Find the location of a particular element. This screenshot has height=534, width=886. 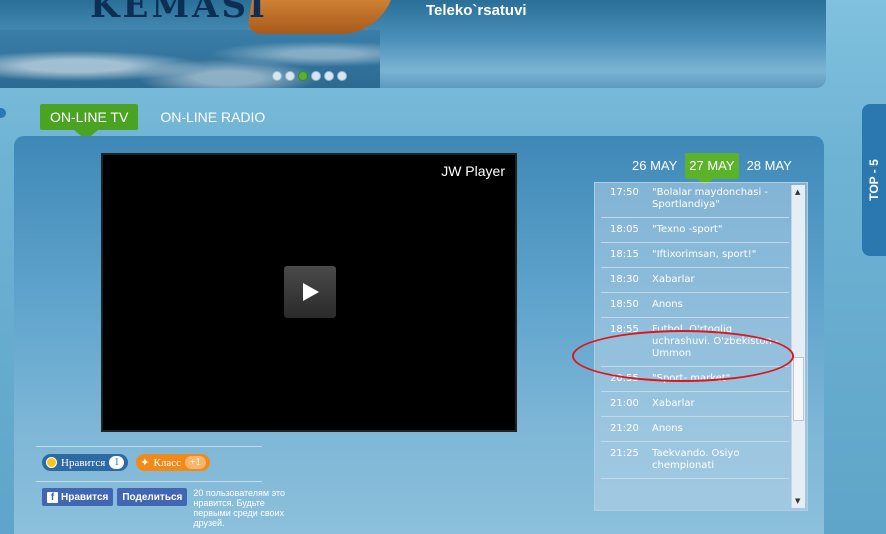

list-item: 18:05 "Texno -sport" is located at coordinates (695, 230).